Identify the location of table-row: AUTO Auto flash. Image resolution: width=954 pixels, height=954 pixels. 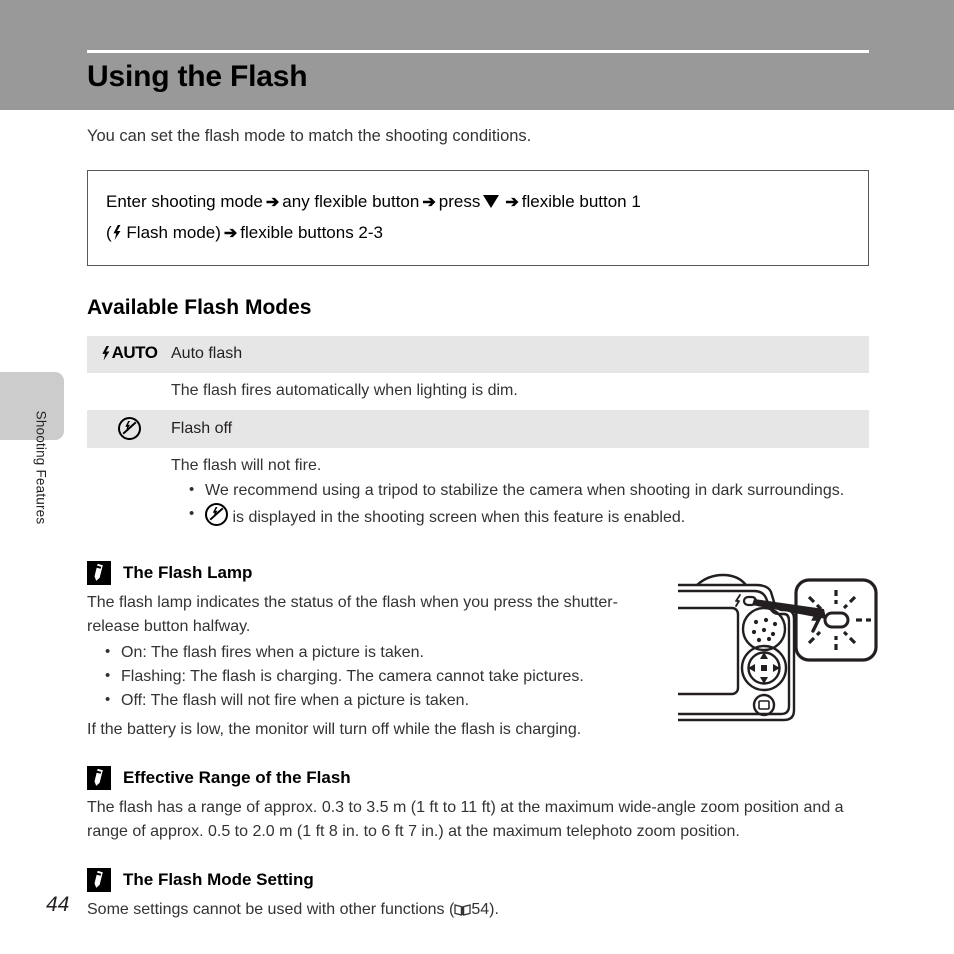
(478, 354).